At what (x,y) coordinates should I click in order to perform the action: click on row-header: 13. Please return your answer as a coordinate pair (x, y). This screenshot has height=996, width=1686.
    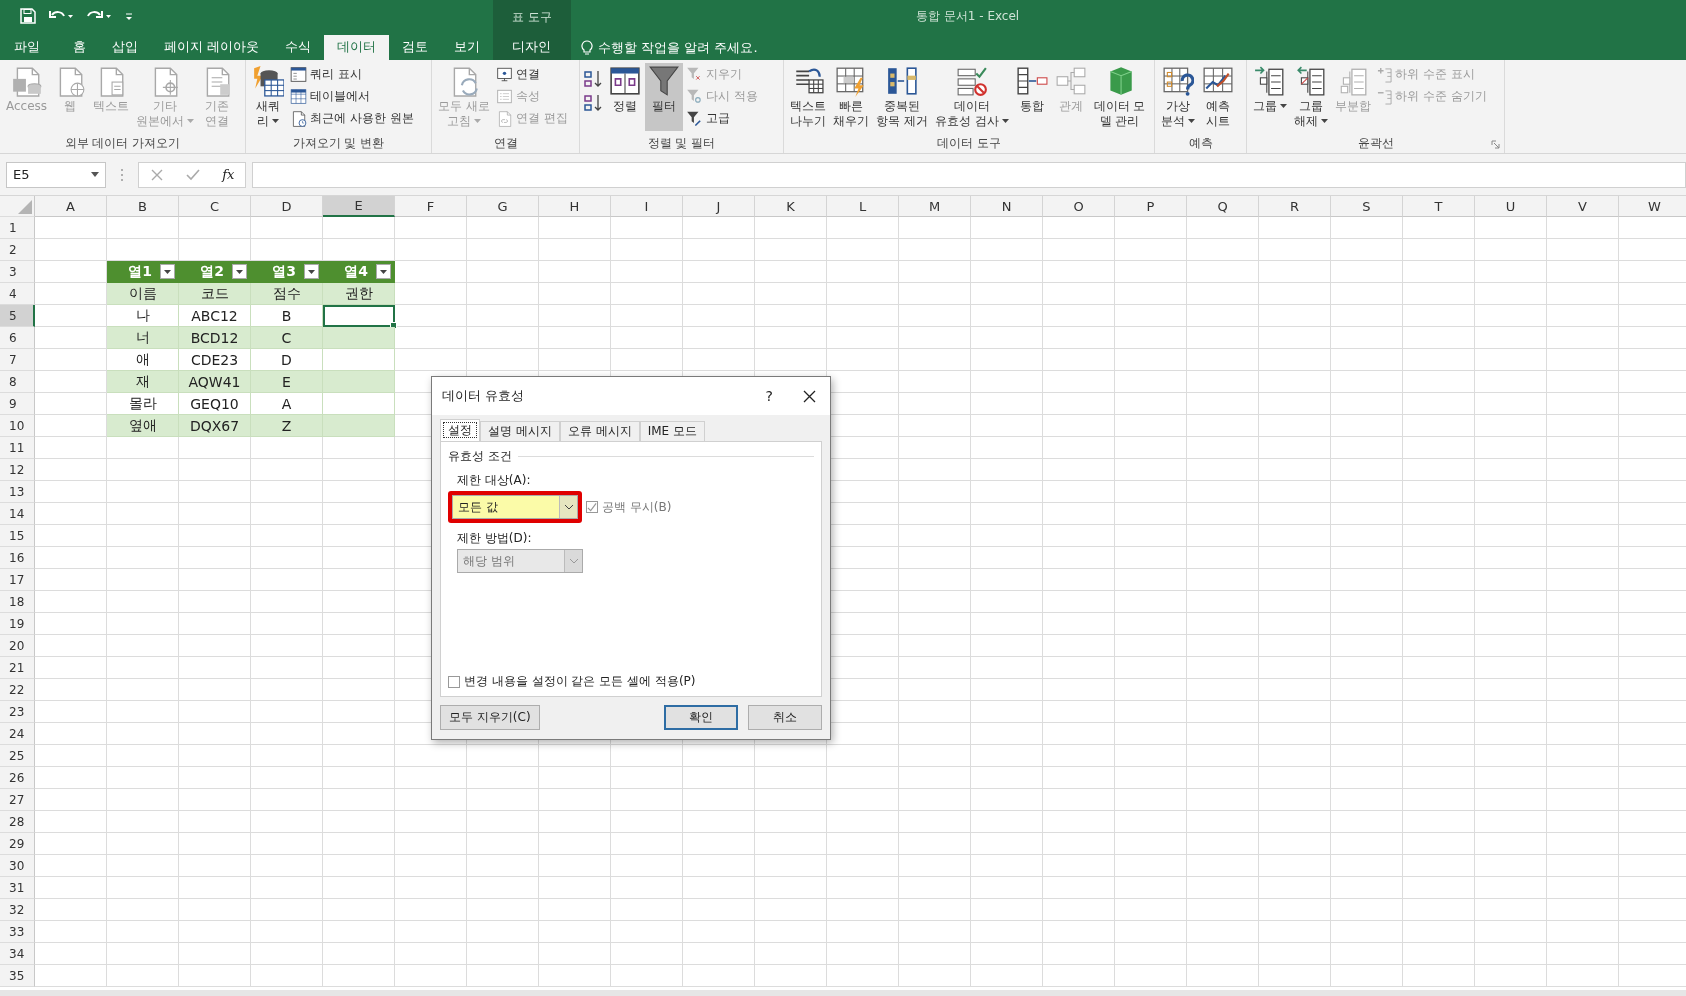
    Looking at the image, I should click on (17, 492).